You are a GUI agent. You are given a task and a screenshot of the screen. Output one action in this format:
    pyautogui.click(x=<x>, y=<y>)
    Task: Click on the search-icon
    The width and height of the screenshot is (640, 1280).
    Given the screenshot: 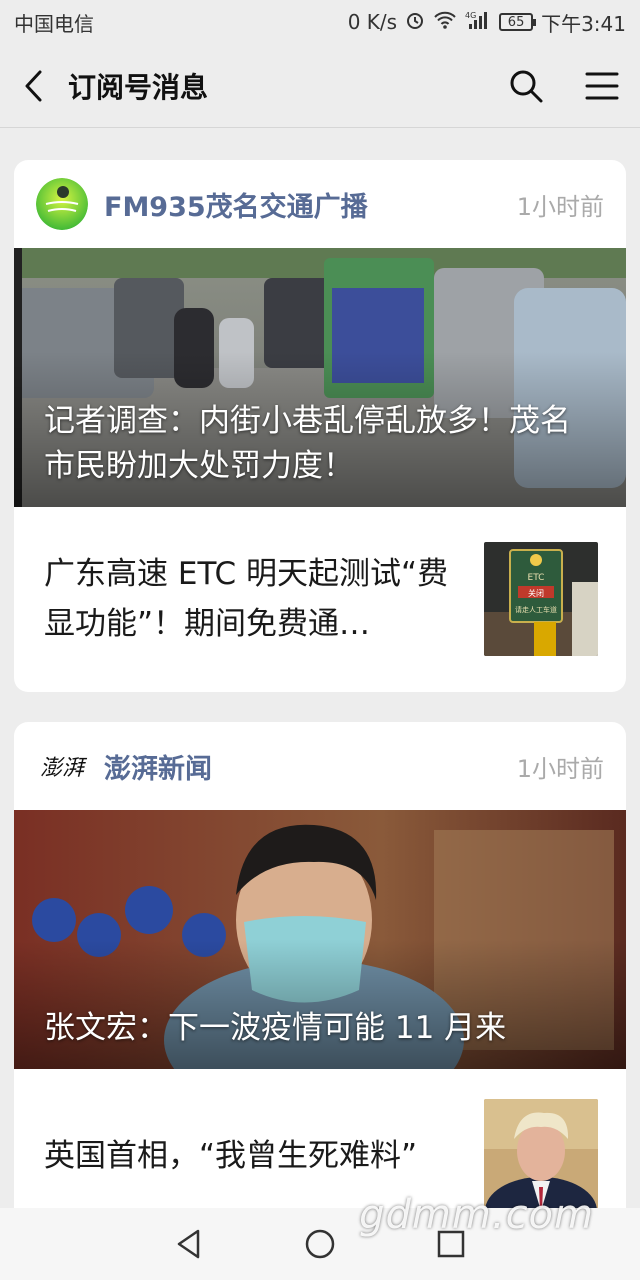 What is the action you would take?
    pyautogui.click(x=526, y=86)
    